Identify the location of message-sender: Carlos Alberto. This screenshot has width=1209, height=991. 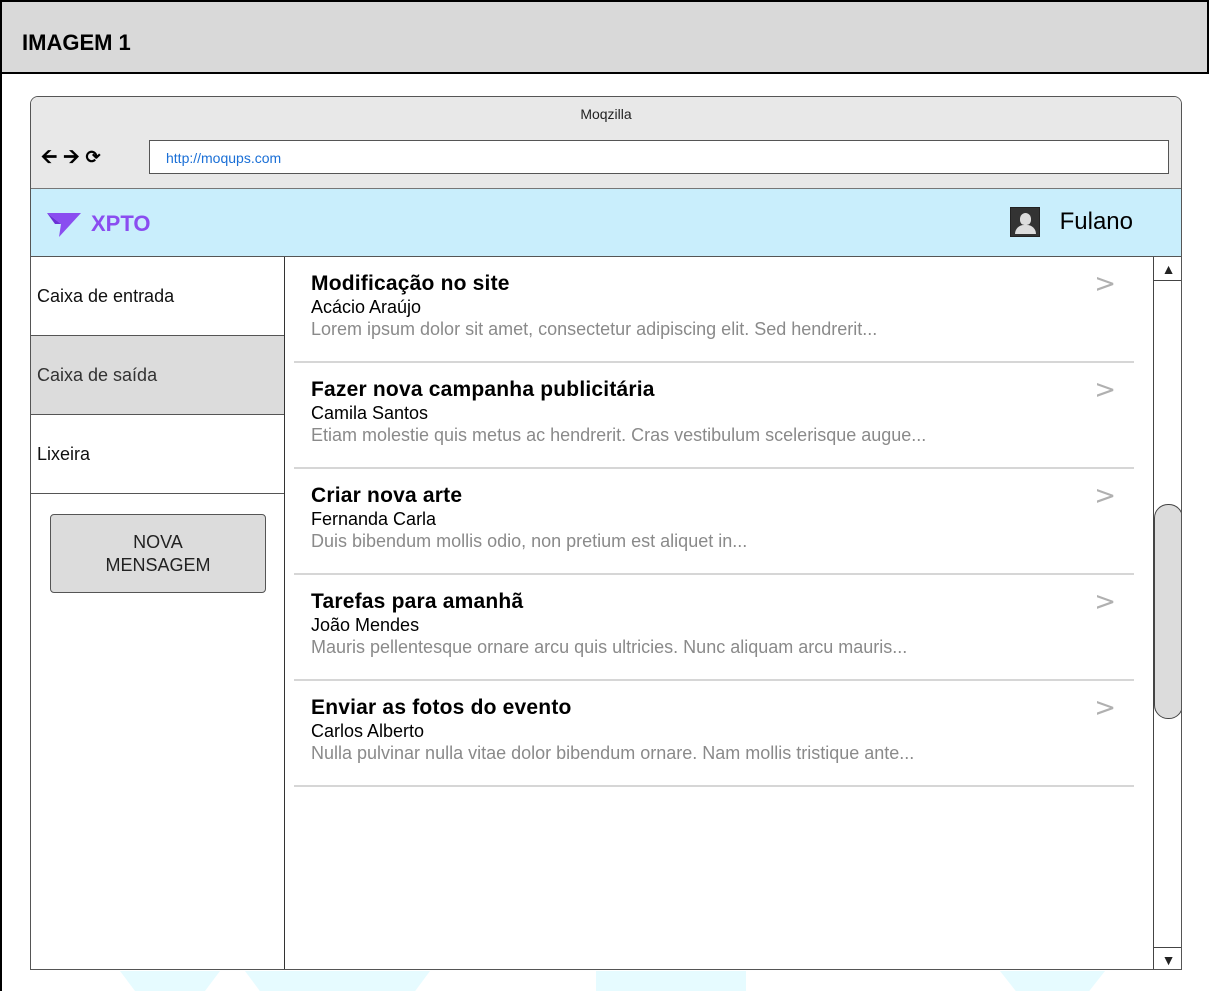
(368, 731).